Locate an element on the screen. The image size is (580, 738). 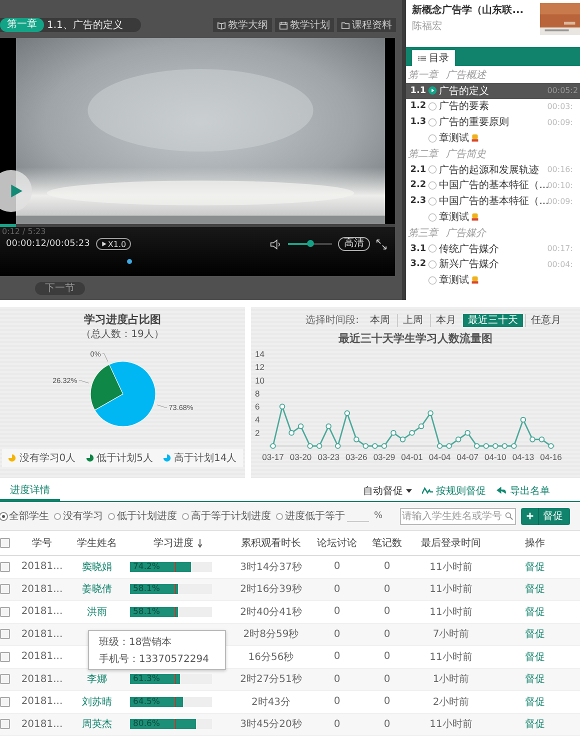
quality-button: 高清 is located at coordinates (354, 244).